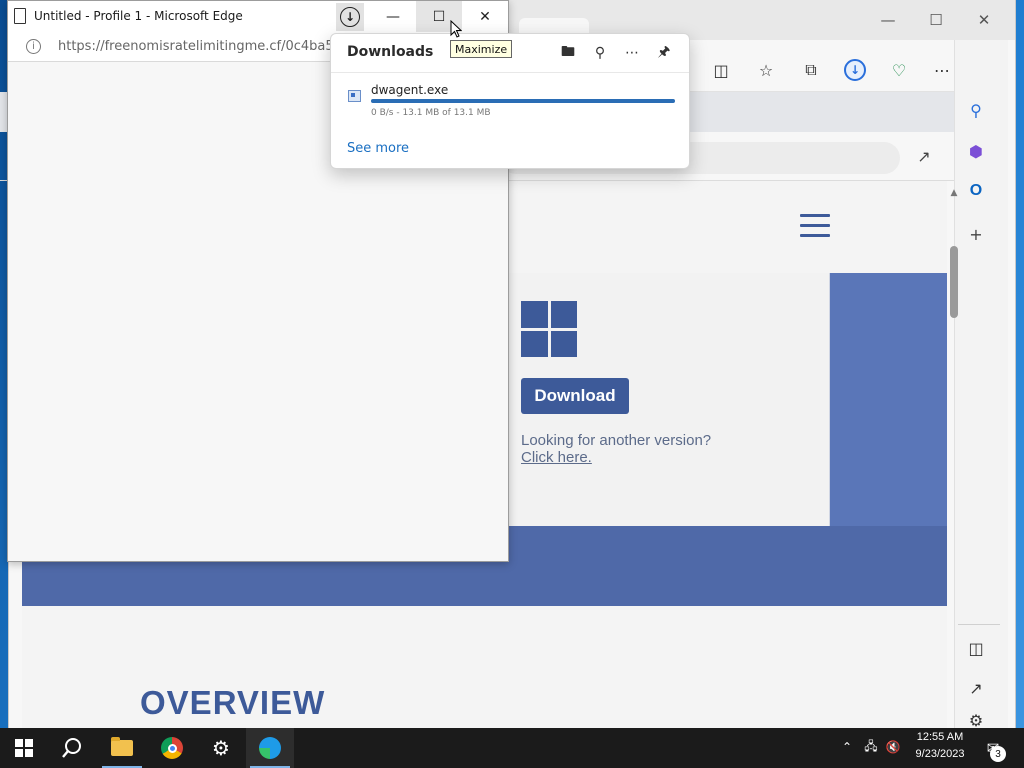 The height and width of the screenshot is (768, 1024). I want to click on sidebar-toggle-icon: ◫, so click(976, 648).